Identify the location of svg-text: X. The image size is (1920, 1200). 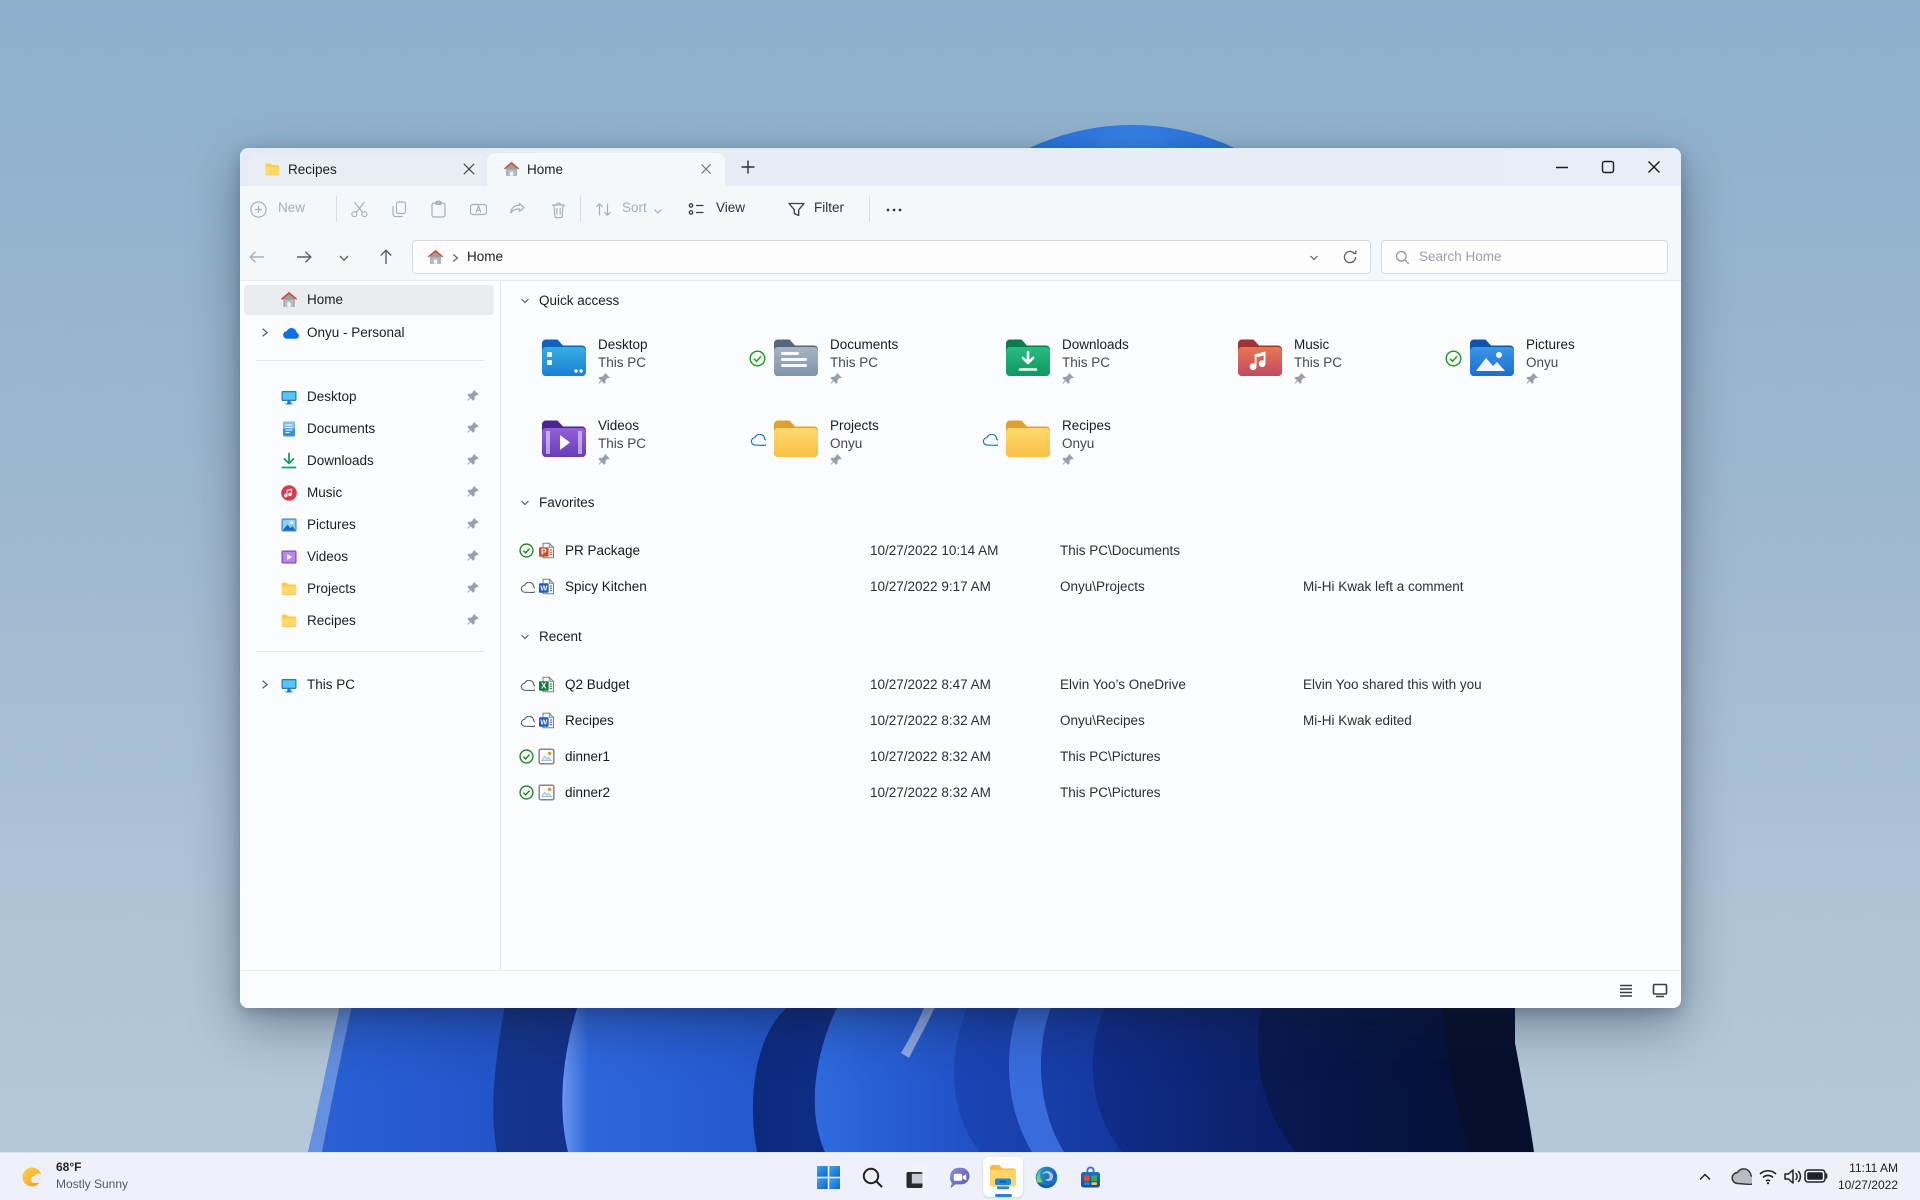
(544, 686).